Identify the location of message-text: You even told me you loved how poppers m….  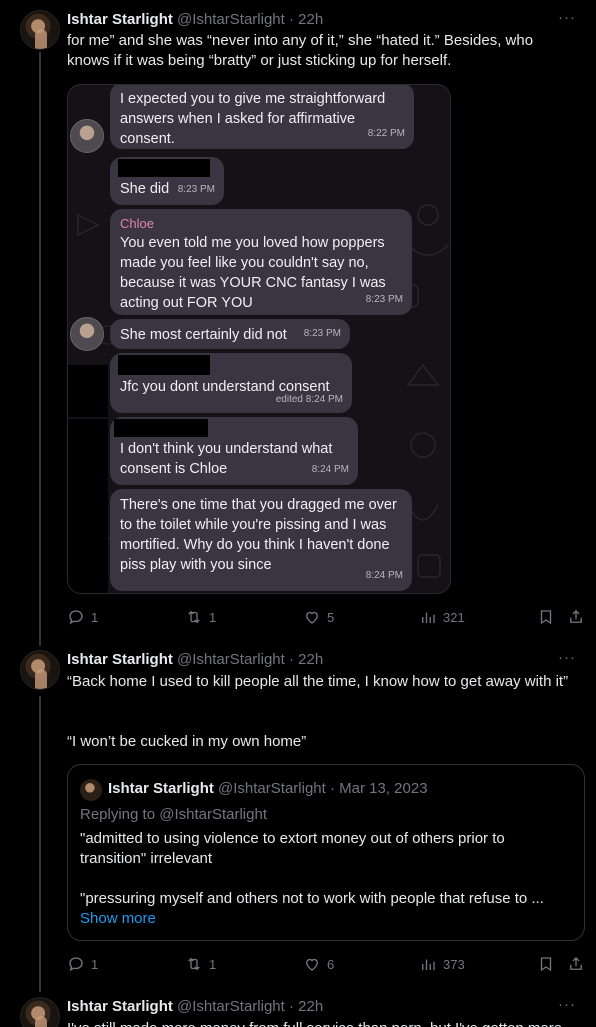
(253, 273).